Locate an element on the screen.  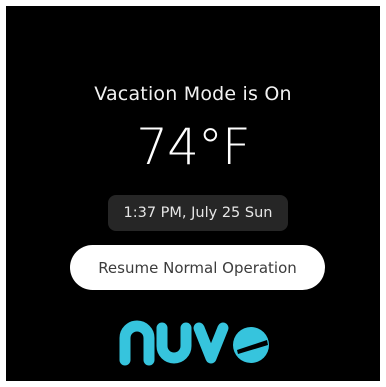
resume-normal-operation-button: Resume Normal Operation is located at coordinates (197, 267).